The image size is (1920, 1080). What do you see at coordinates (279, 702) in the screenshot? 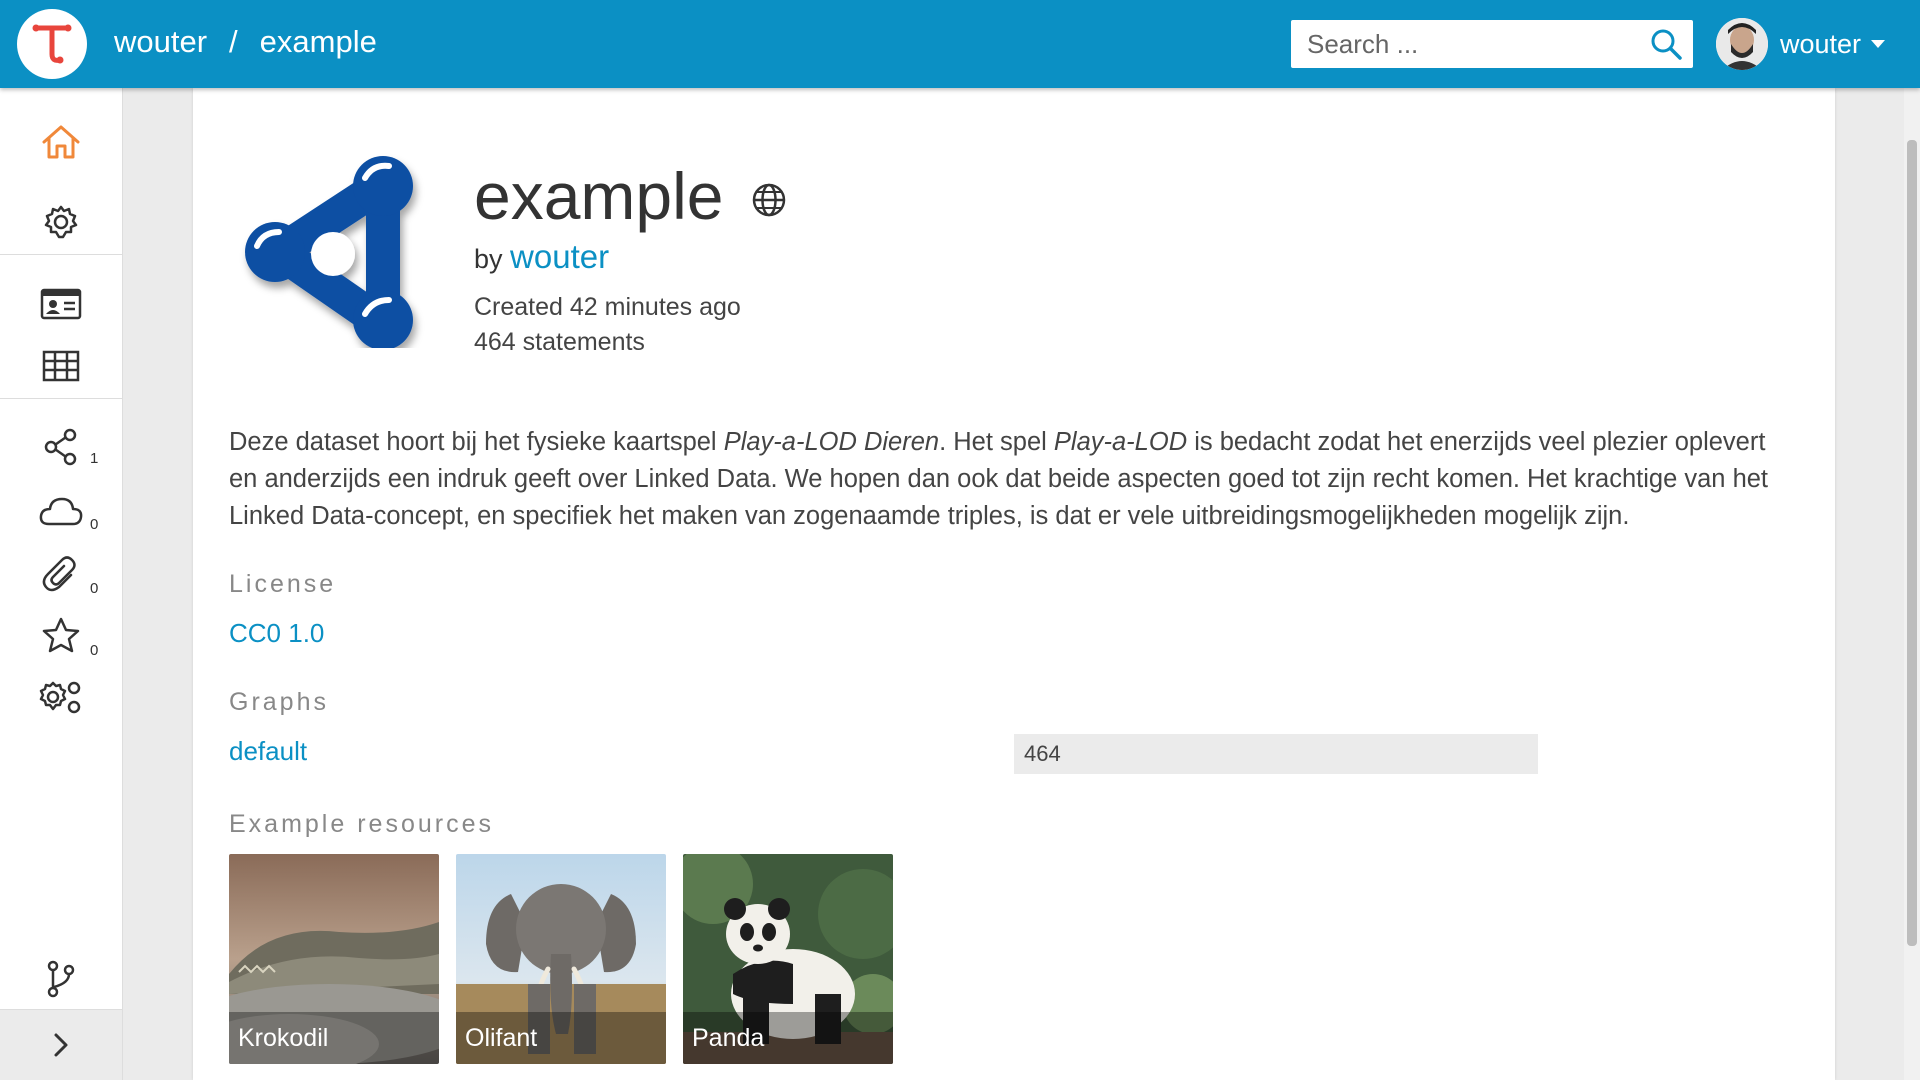
I see `graphs-heading: Graphs` at bounding box center [279, 702].